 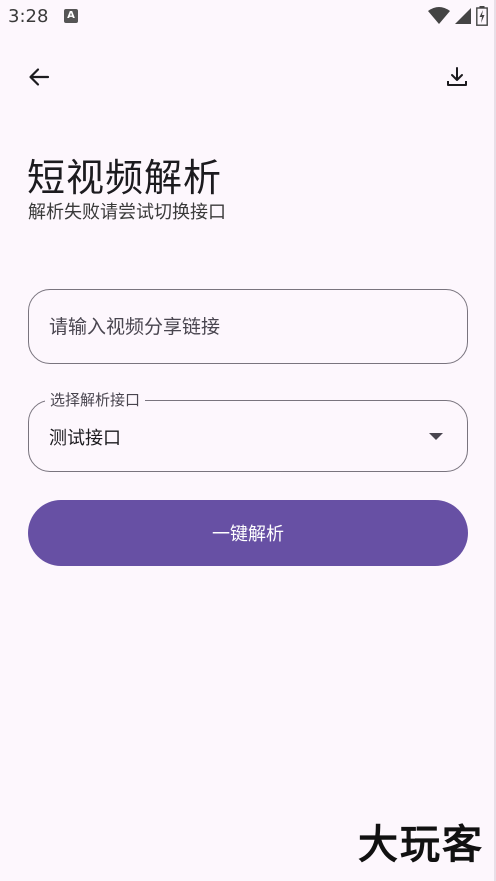 I want to click on video-link-input, so click(x=249, y=326).